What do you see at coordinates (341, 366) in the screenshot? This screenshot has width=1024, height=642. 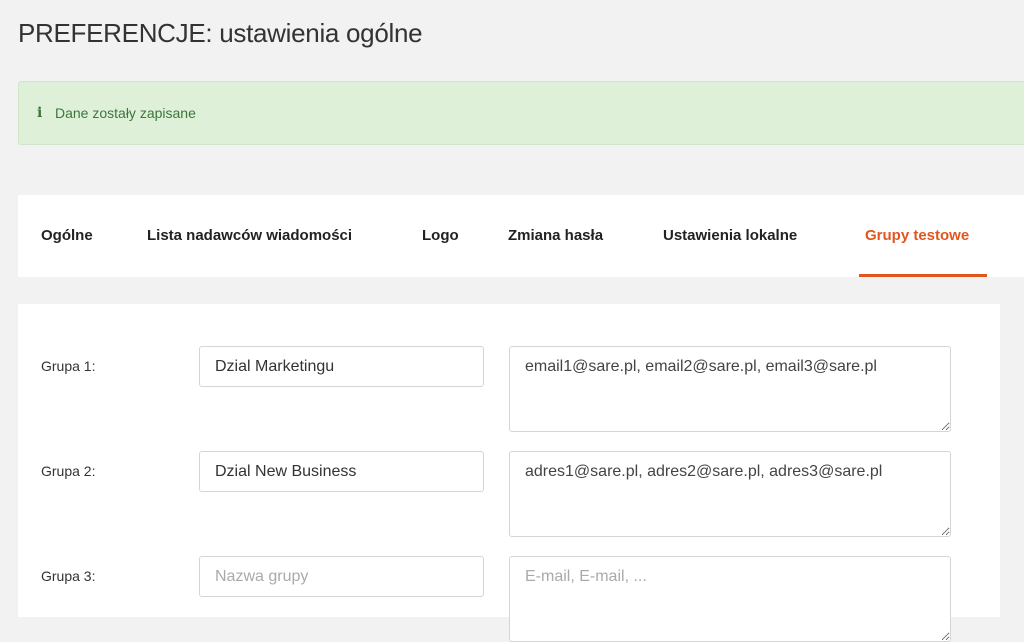 I see `group-1-name-input` at bounding box center [341, 366].